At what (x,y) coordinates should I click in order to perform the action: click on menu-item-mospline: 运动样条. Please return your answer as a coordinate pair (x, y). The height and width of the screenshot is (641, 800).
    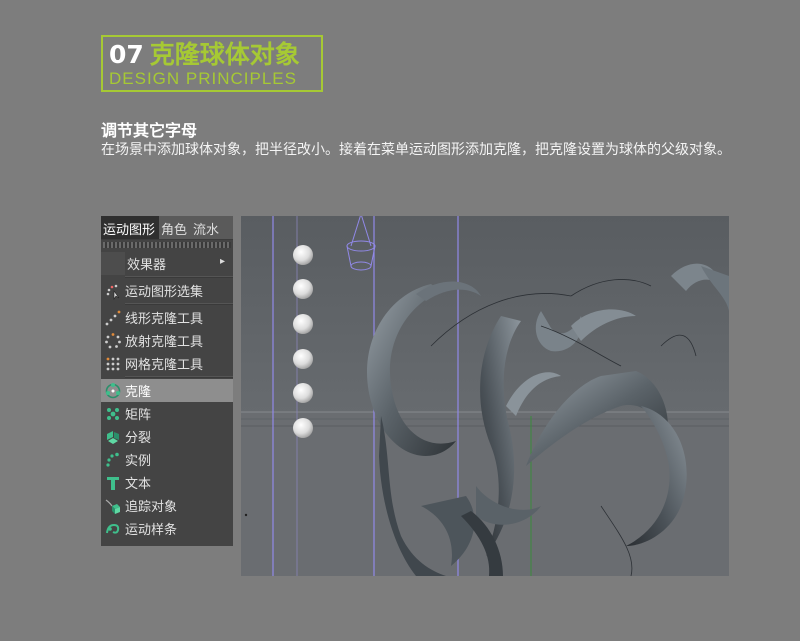
    Looking at the image, I should click on (167, 528).